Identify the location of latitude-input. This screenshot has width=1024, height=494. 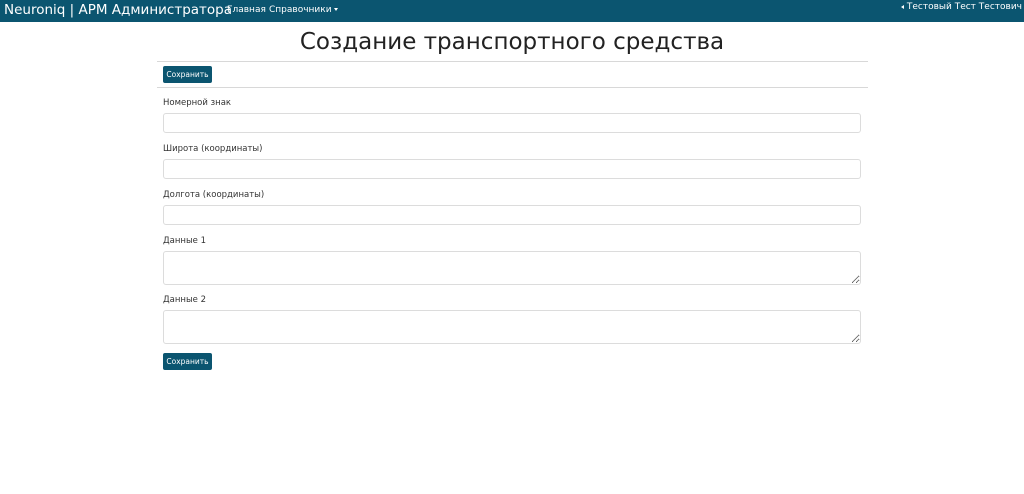
(512, 169).